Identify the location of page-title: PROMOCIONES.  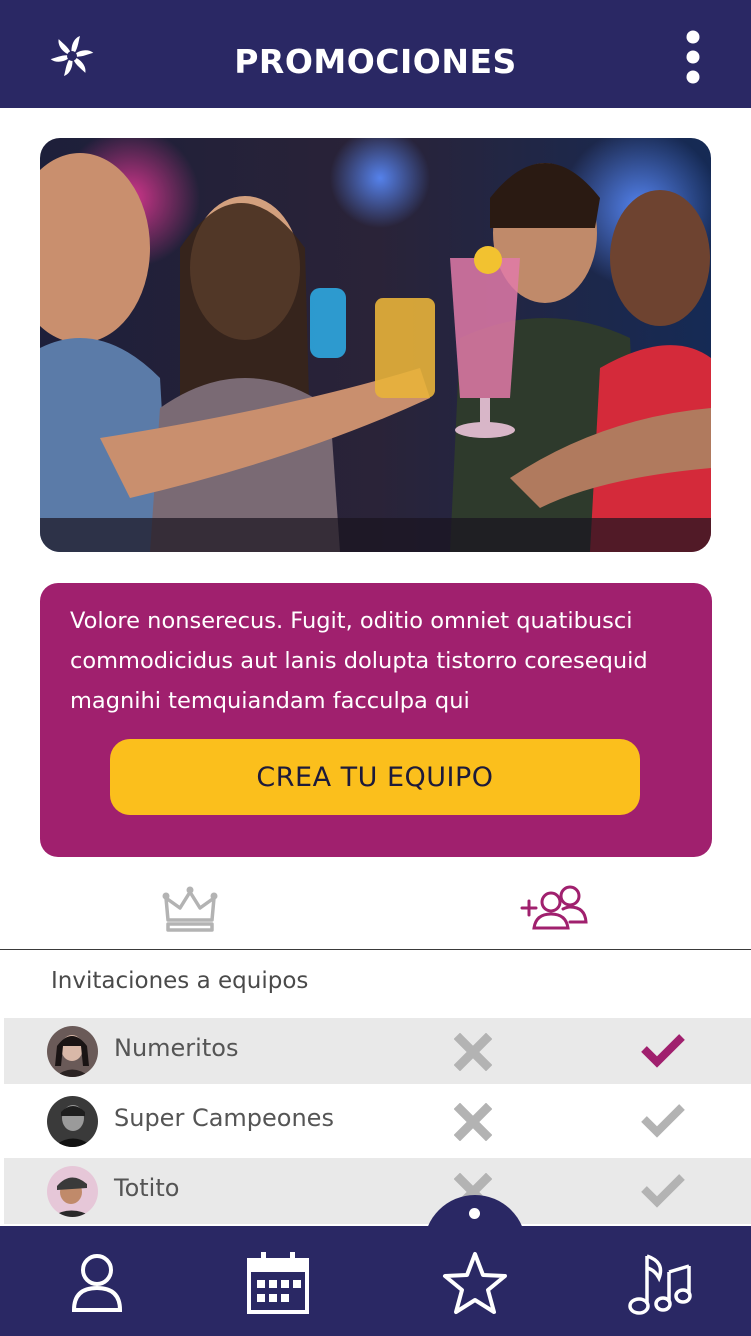
(375, 61).